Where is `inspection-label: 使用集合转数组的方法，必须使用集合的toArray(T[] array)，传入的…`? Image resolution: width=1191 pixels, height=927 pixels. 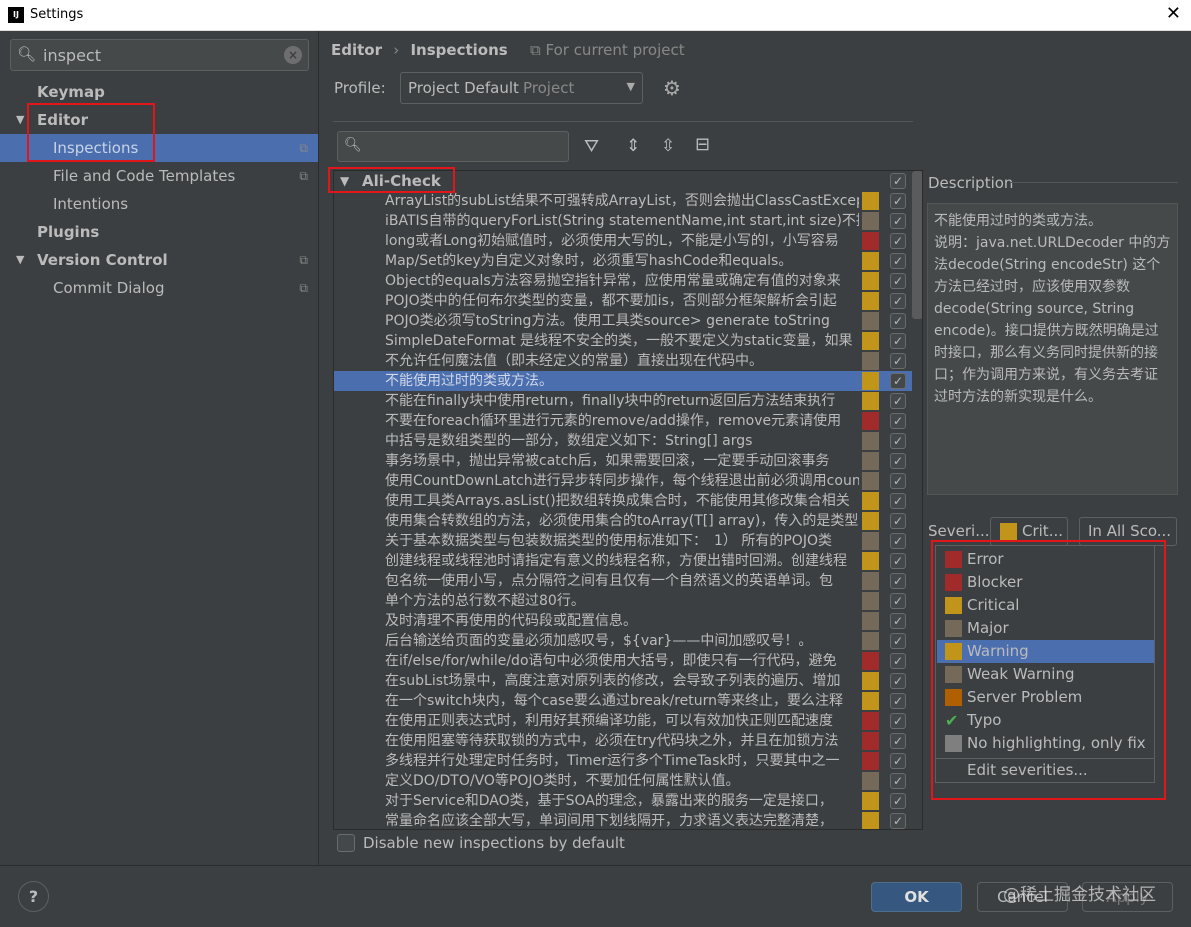 inspection-label: 使用集合转数组的方法，必须使用集合的toArray(T[] array)，传入的… is located at coordinates (622, 521).